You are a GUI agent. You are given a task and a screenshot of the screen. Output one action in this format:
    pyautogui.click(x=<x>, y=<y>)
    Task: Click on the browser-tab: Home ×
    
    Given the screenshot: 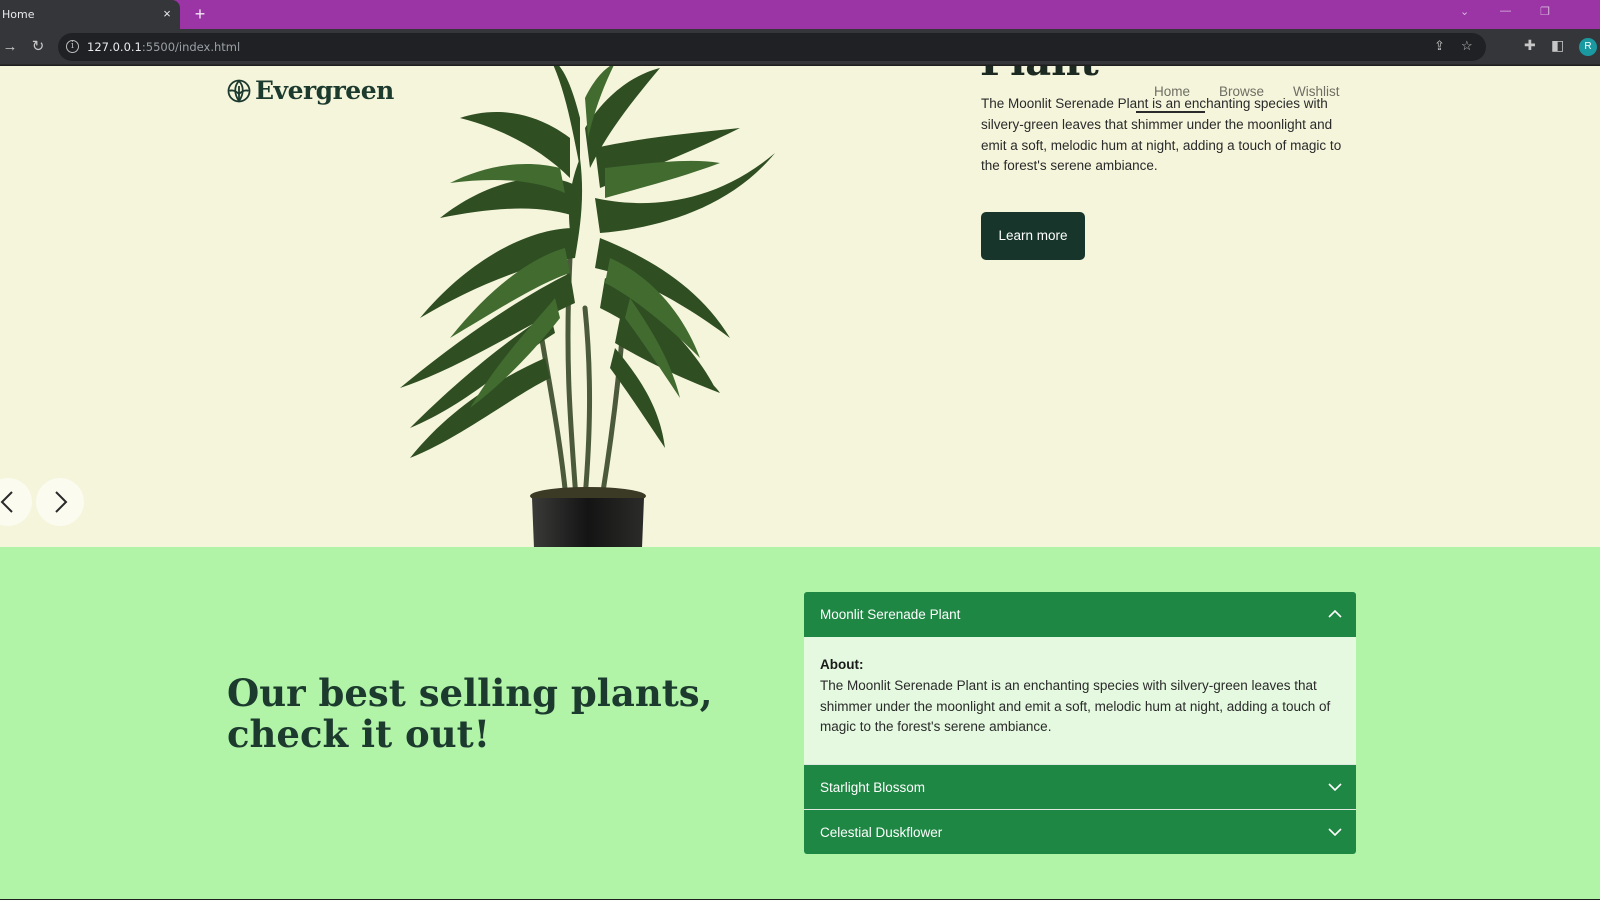 What is the action you would take?
    pyautogui.click(x=90, y=14)
    